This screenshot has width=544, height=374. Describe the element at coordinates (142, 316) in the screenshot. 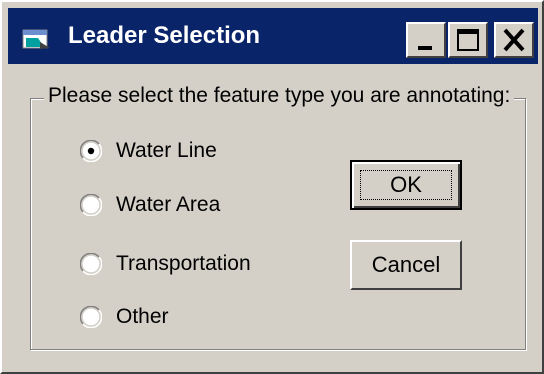

I see `radio-label-other: Other` at that location.